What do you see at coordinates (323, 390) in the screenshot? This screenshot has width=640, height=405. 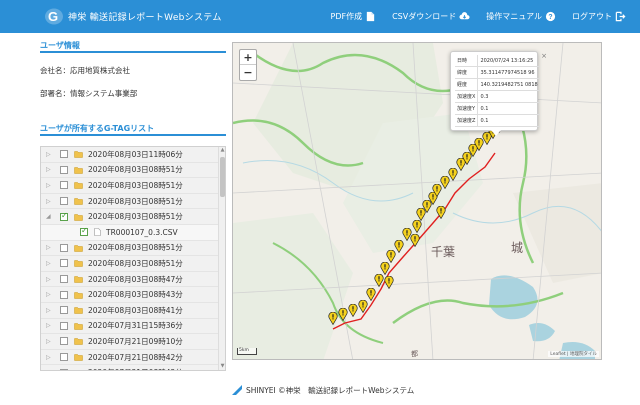 I see `footer: SHINYEI ©神栄 輸送記録レポートWebシステム` at bounding box center [323, 390].